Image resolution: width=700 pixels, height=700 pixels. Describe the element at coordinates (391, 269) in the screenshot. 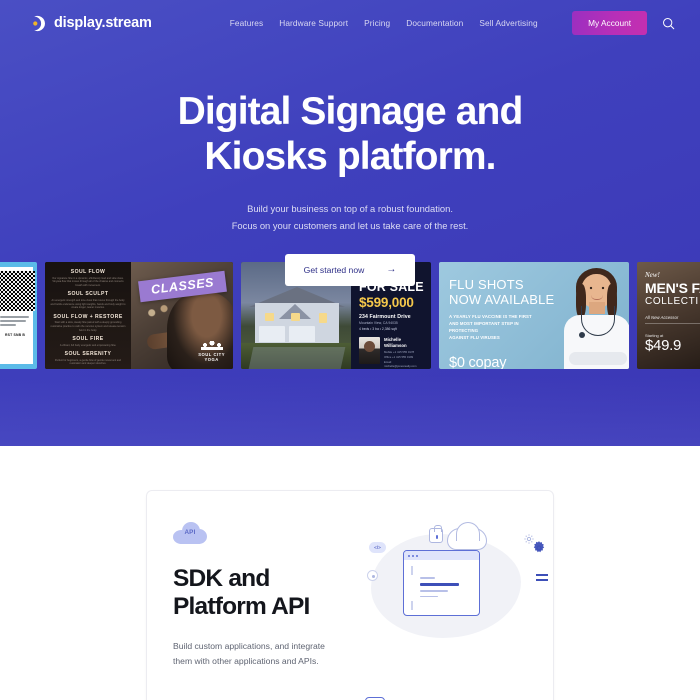

I see `arrow-right-icon: →` at that location.